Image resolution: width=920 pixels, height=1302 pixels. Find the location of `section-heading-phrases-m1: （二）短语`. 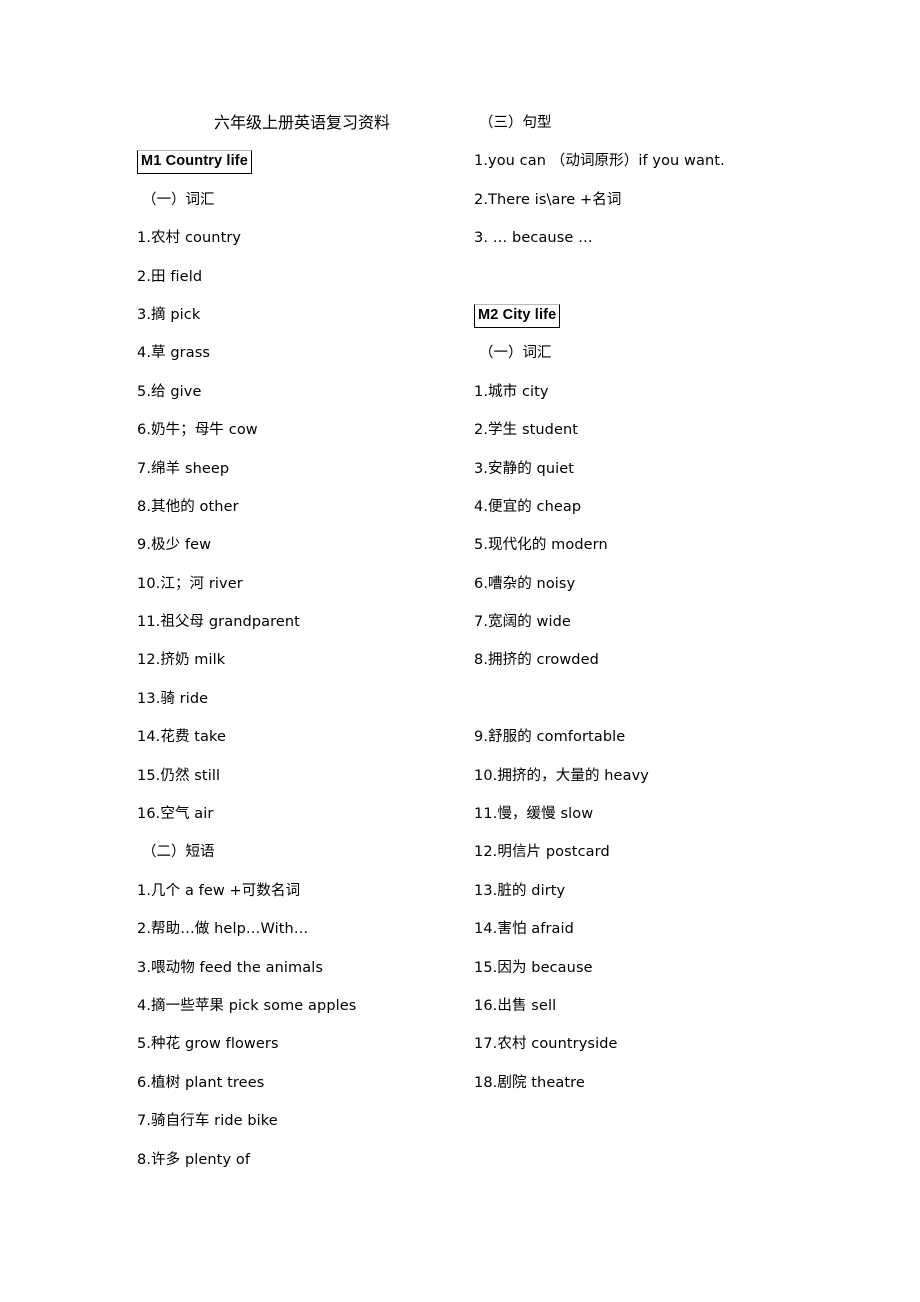

section-heading-phrases-m1: （二）短语 is located at coordinates (178, 852).